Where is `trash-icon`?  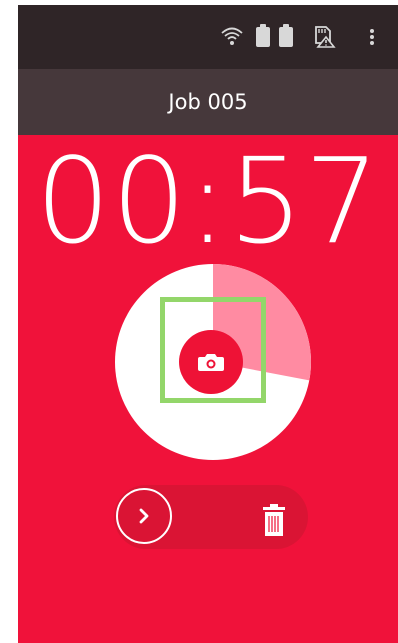 trash-icon is located at coordinates (274, 520).